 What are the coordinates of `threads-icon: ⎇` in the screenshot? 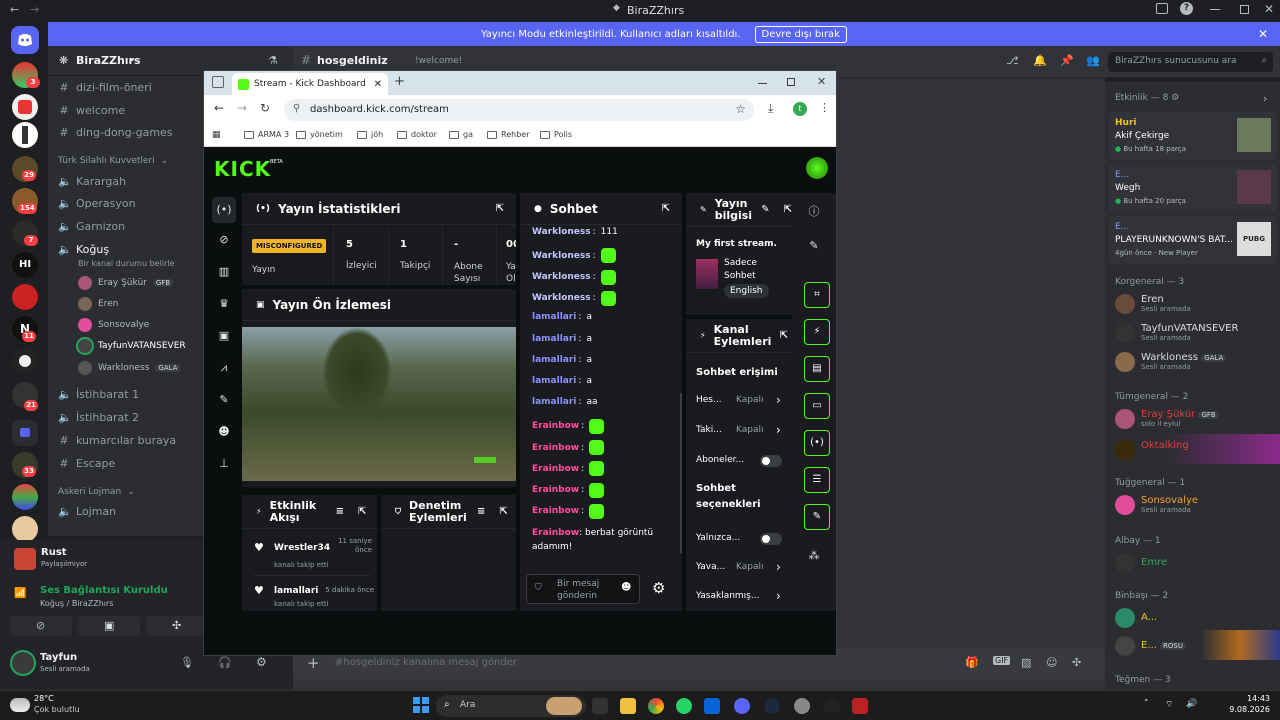 It's located at (1012, 60).